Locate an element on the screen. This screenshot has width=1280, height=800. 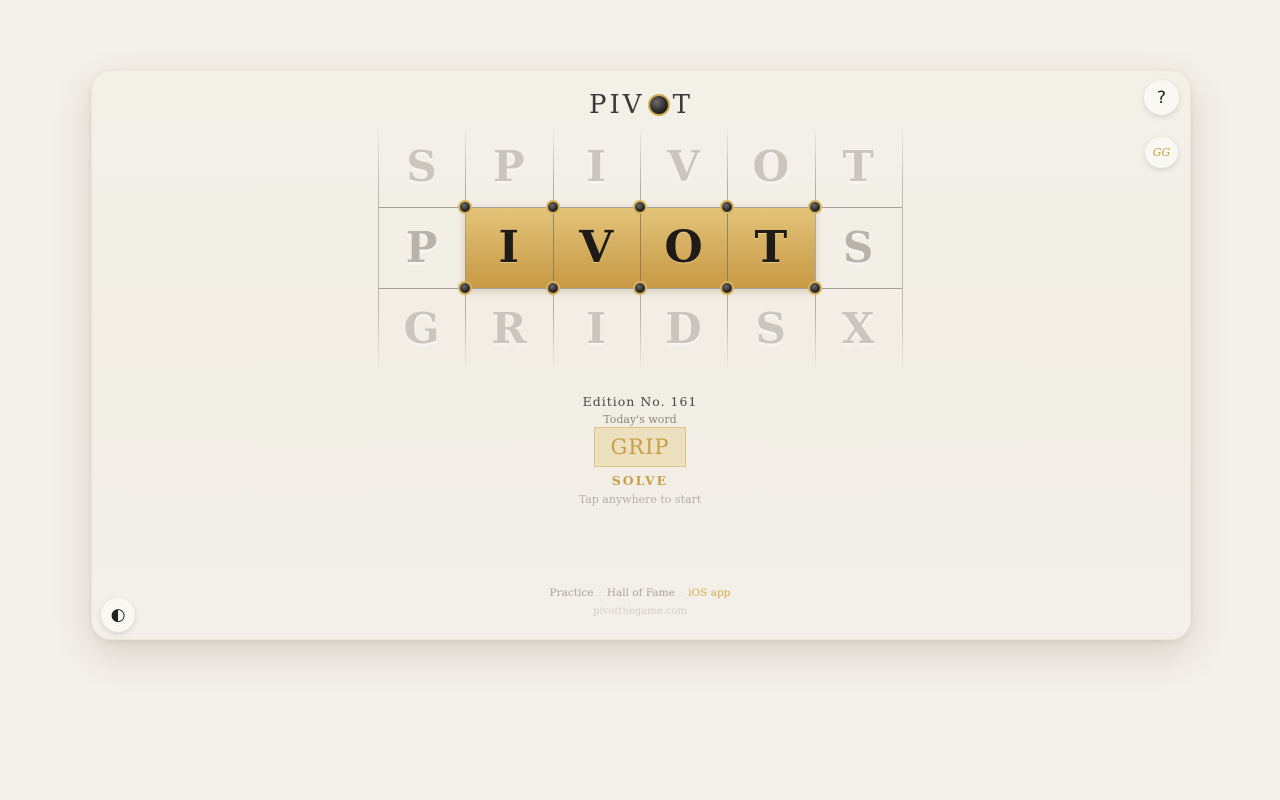
logo-text-left: PIV is located at coordinates (617, 105).